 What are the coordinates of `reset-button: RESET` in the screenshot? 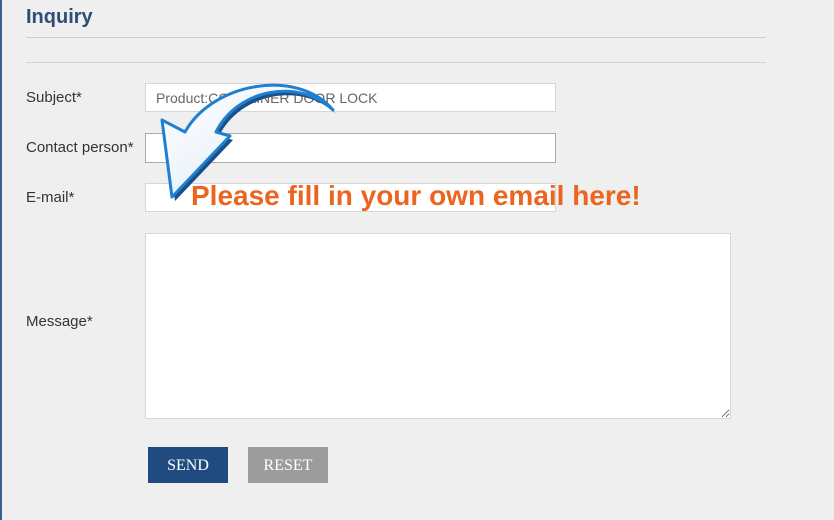 It's located at (288, 465).